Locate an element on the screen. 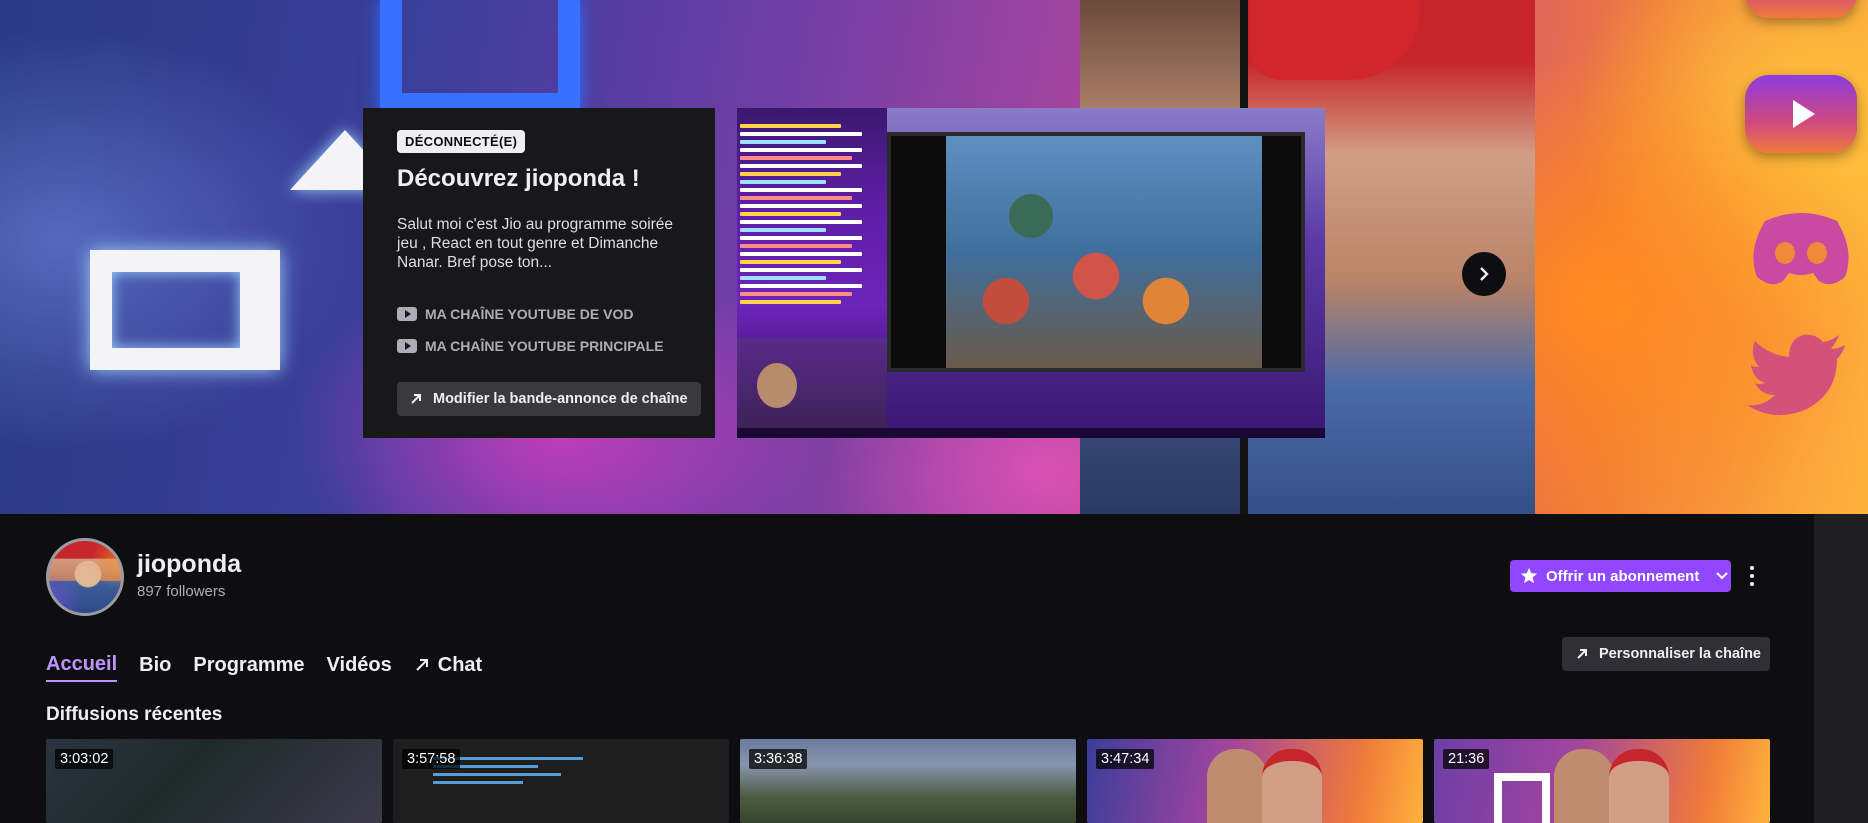  video-duration: 3:47:34 is located at coordinates (1125, 759).